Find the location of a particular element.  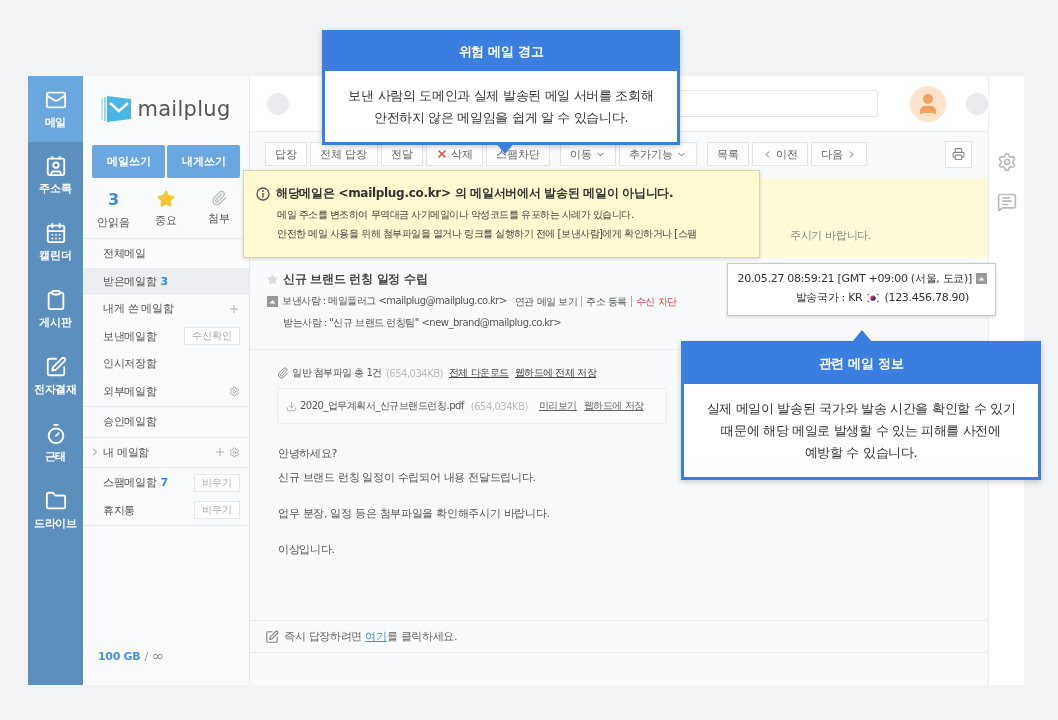

callout-text: 실제 메일이 발송된 국가와 발송 시간을 확인할 수 있기 때문에 해당 메일로 발생할 수 있는 피해를 사전에 예방할 수 있습니다. is located at coordinates (861, 430).